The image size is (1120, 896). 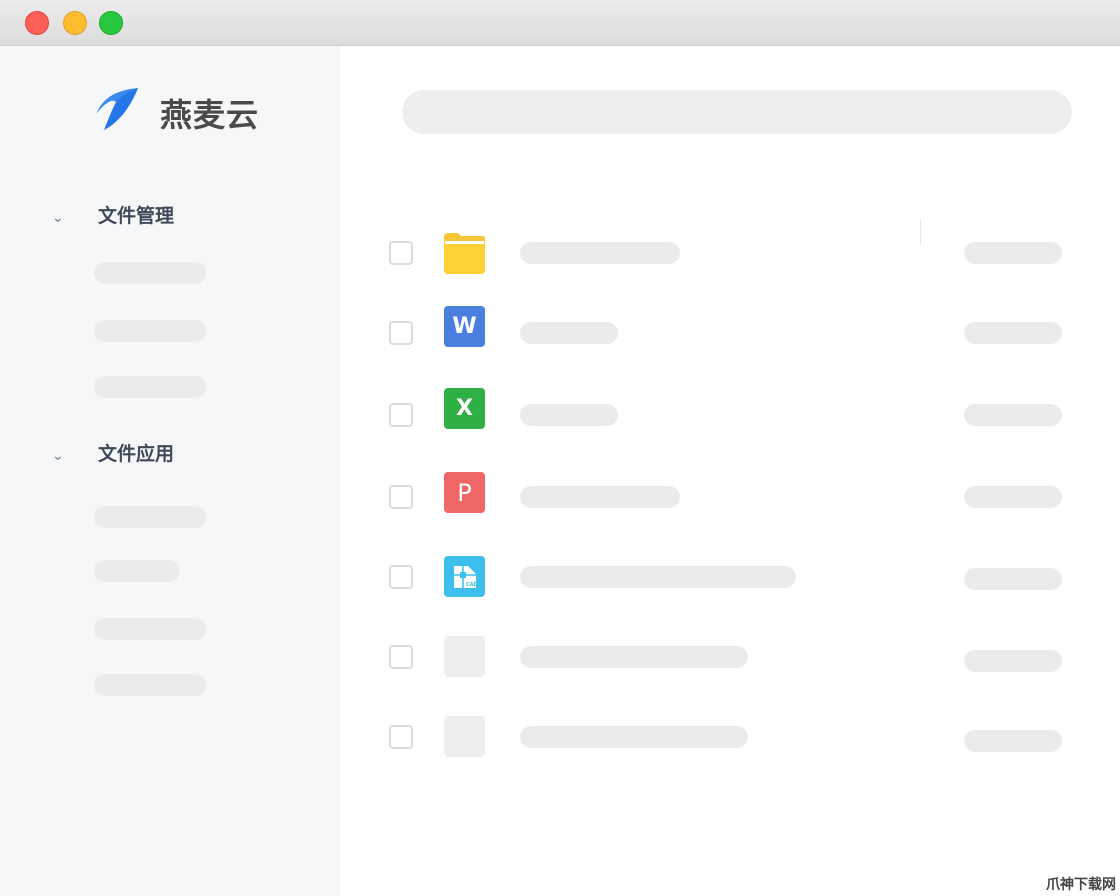 I want to click on close-button, so click(x=37, y=23).